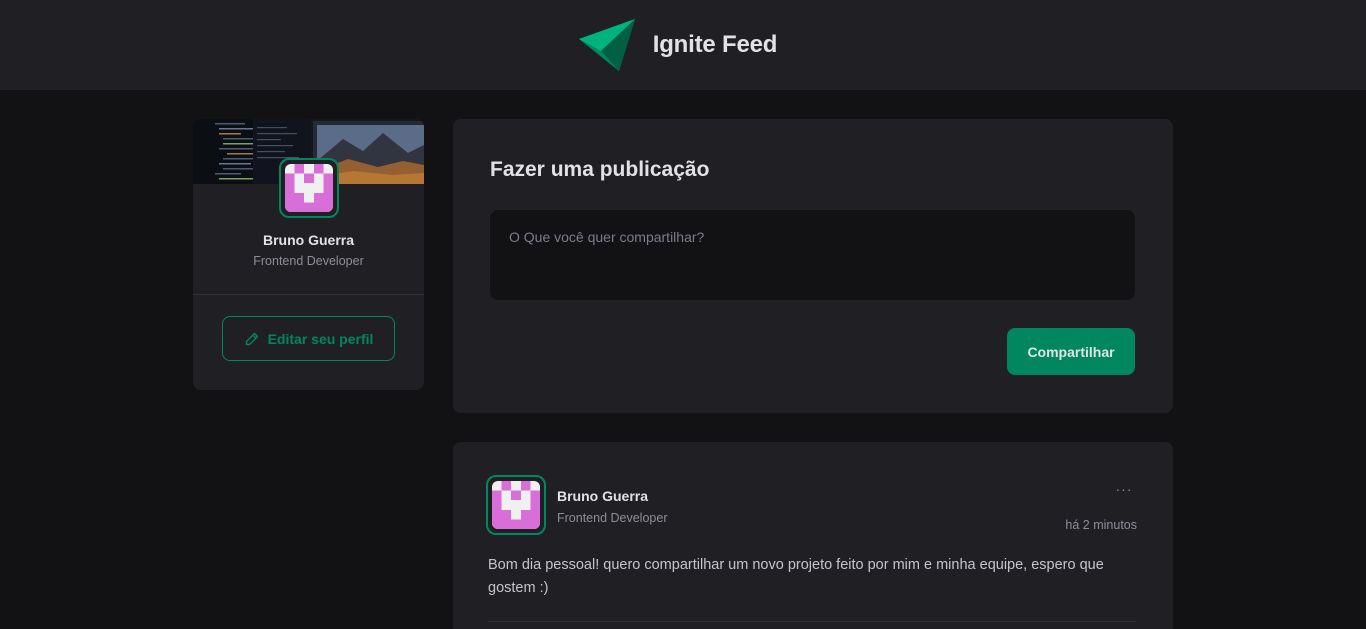 The height and width of the screenshot is (629, 1366). I want to click on ignite-logo-icon, so click(606, 45).